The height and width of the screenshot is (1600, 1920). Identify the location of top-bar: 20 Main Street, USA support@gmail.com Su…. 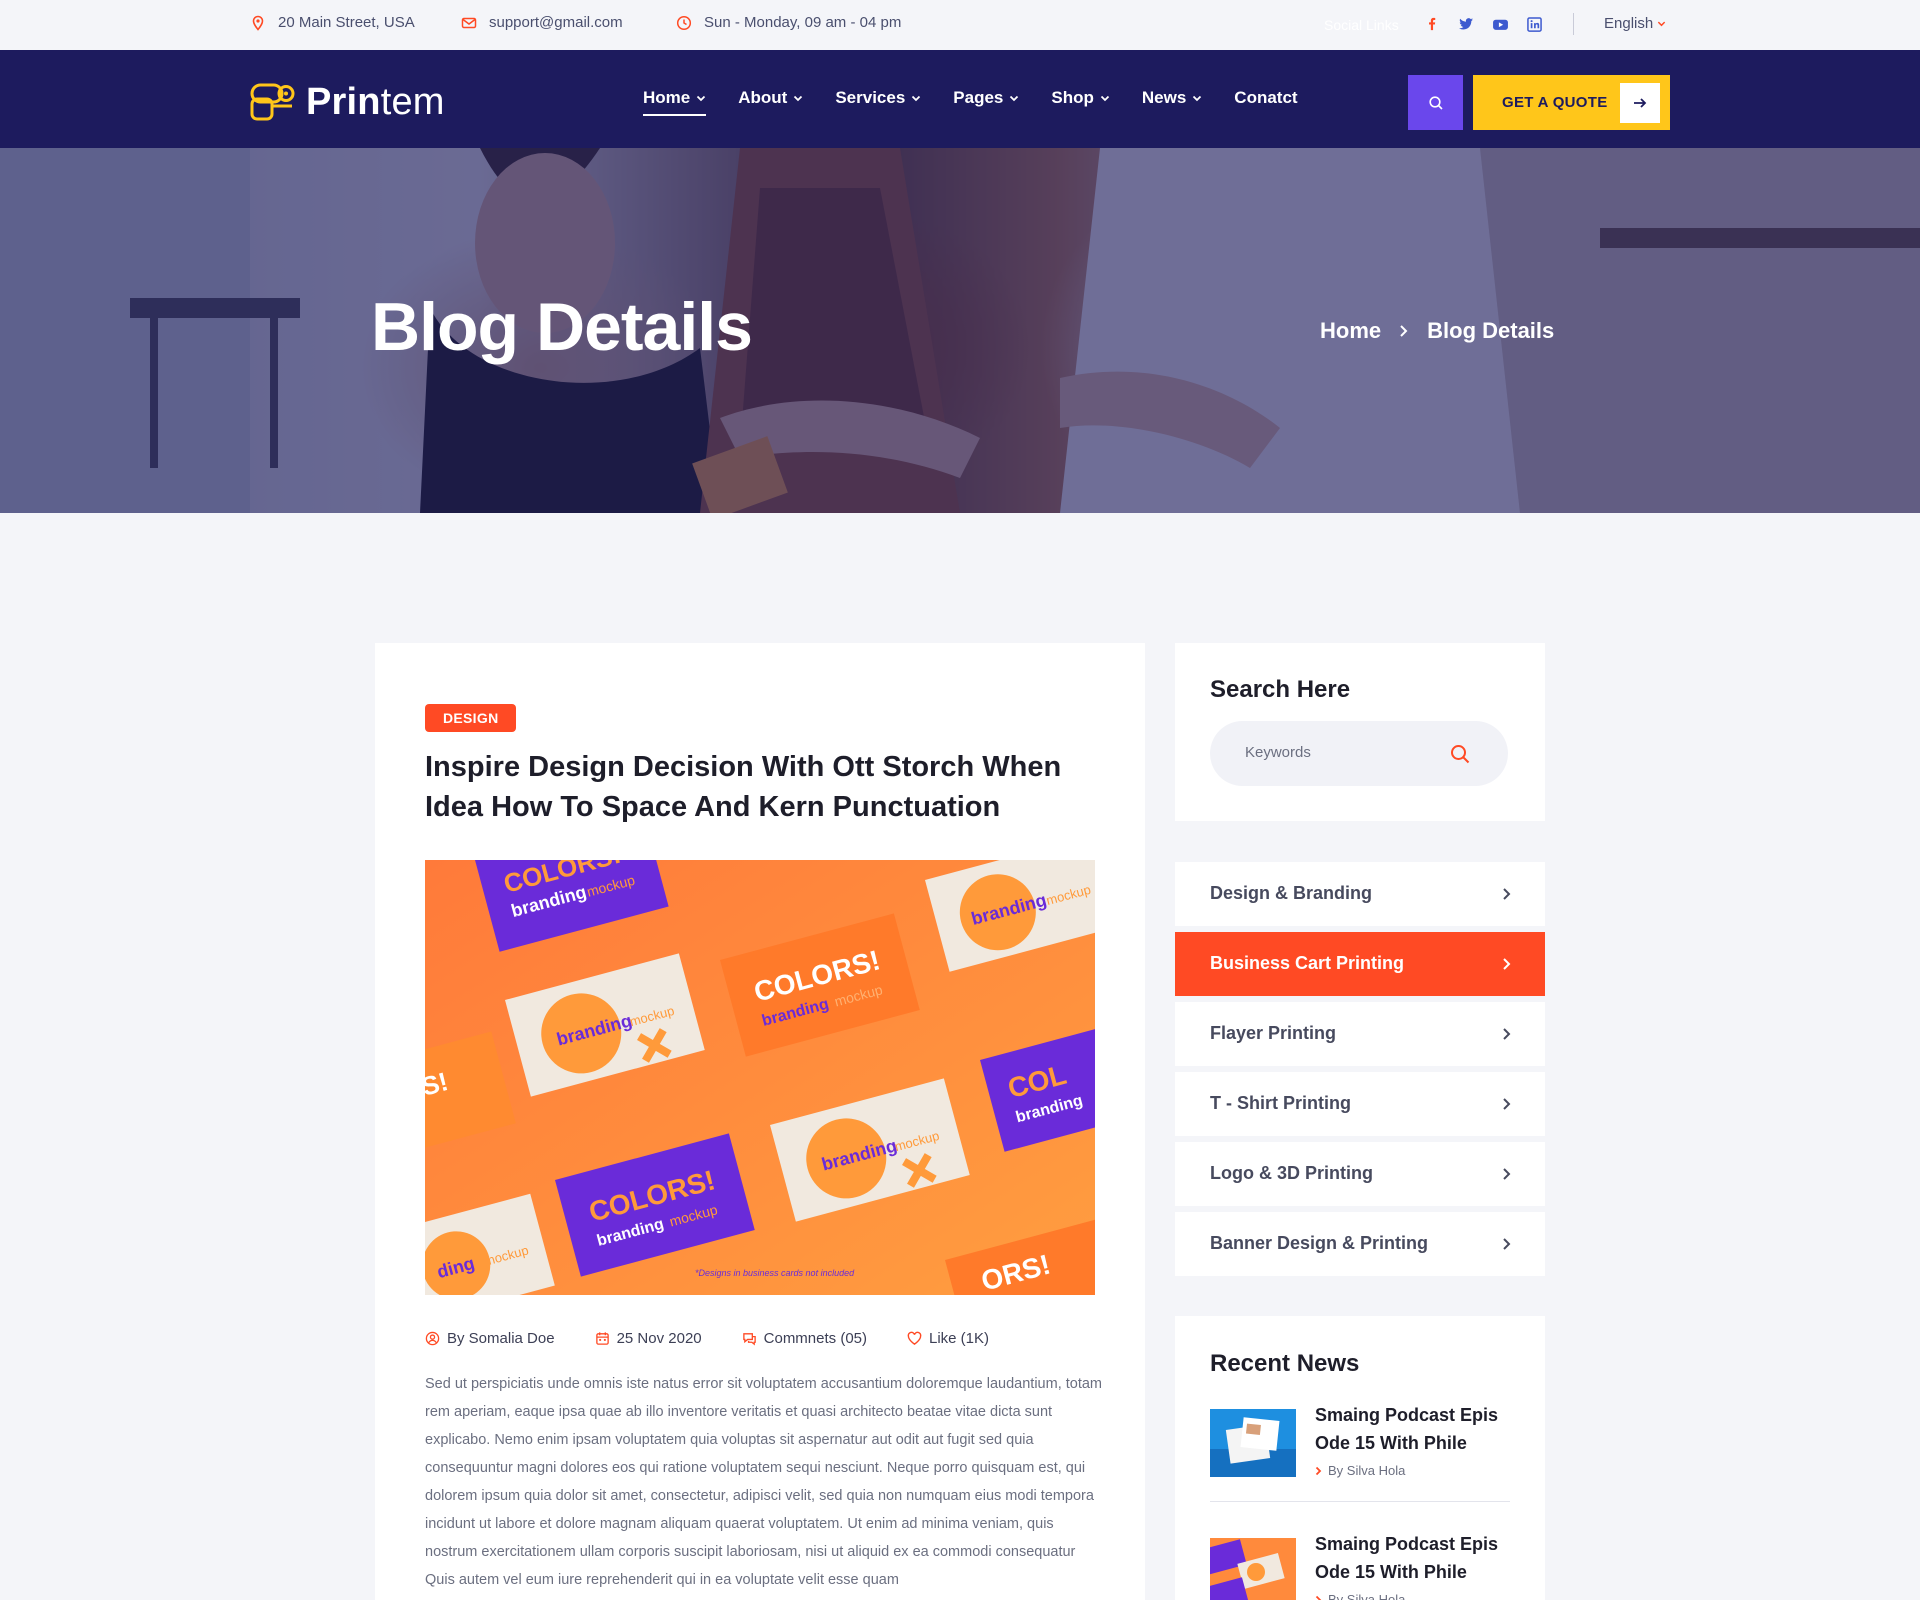
(960, 25).